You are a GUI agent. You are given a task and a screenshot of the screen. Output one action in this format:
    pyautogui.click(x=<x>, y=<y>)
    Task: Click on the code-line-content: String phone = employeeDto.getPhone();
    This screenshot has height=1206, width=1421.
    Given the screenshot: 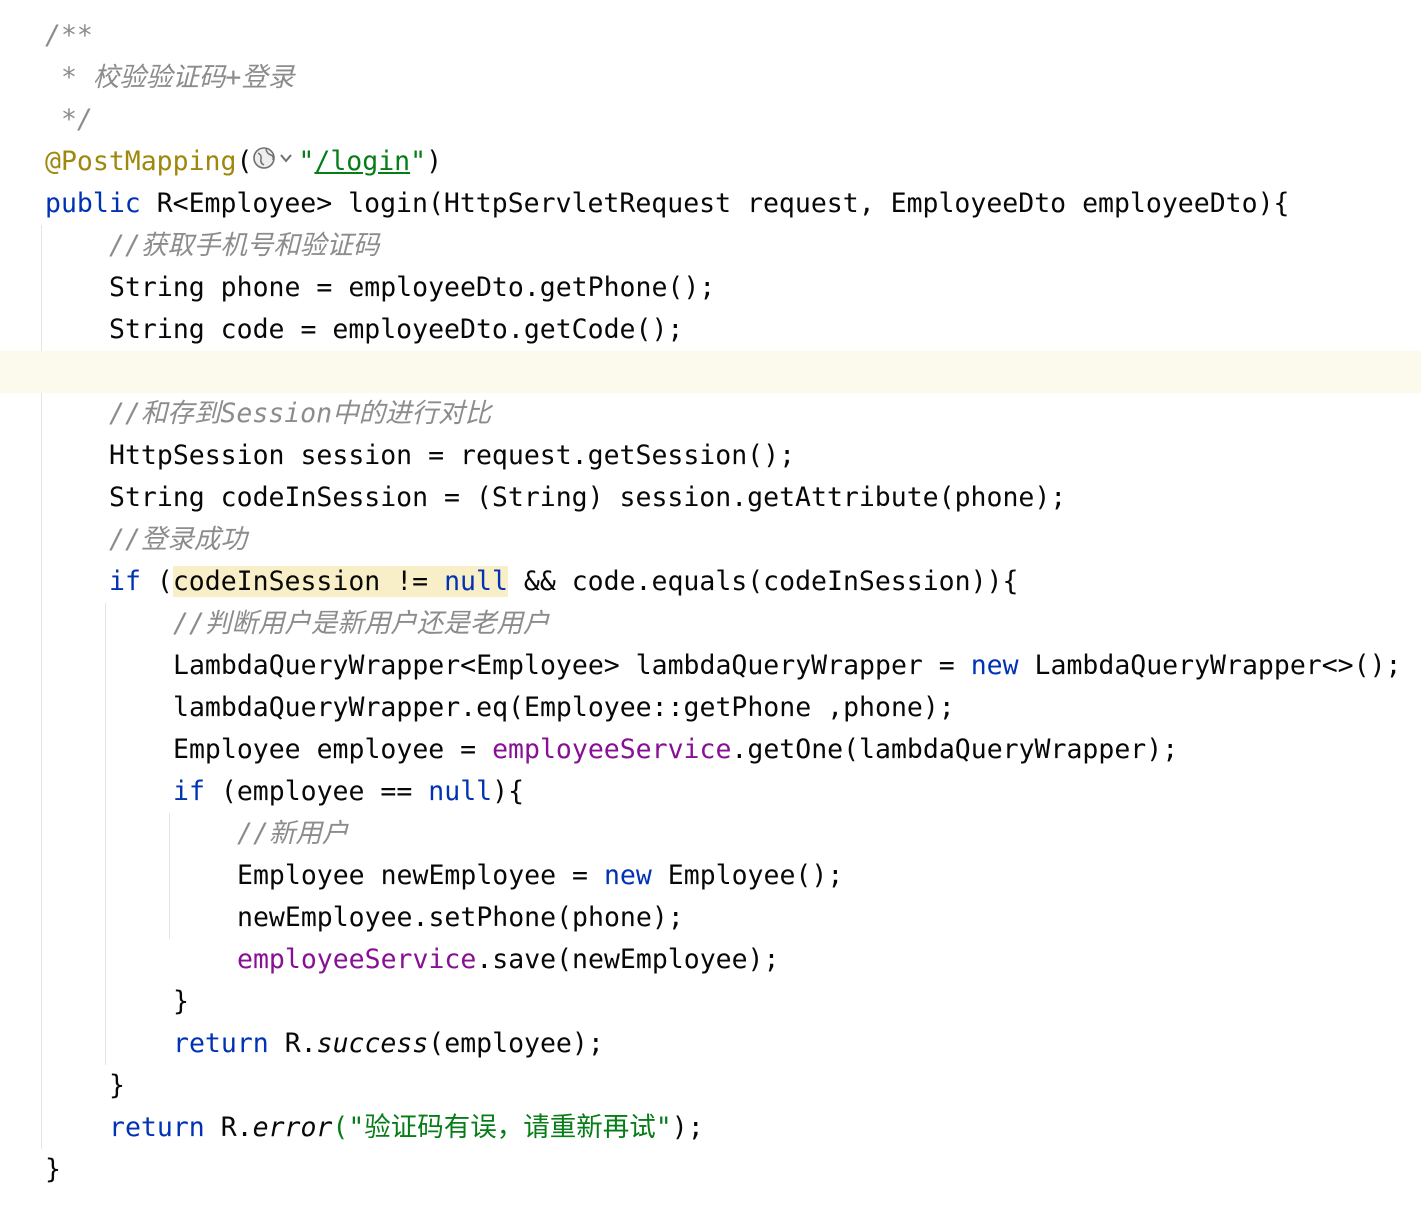 What is the action you would take?
    pyautogui.click(x=412, y=288)
    